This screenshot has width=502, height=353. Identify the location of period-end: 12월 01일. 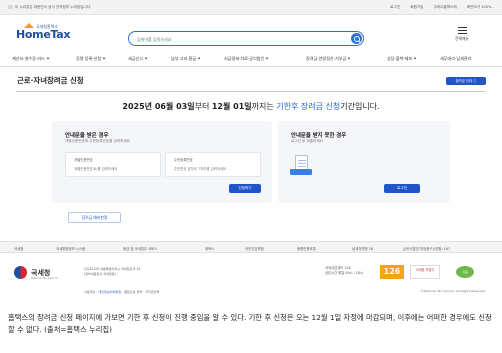
(231, 106).